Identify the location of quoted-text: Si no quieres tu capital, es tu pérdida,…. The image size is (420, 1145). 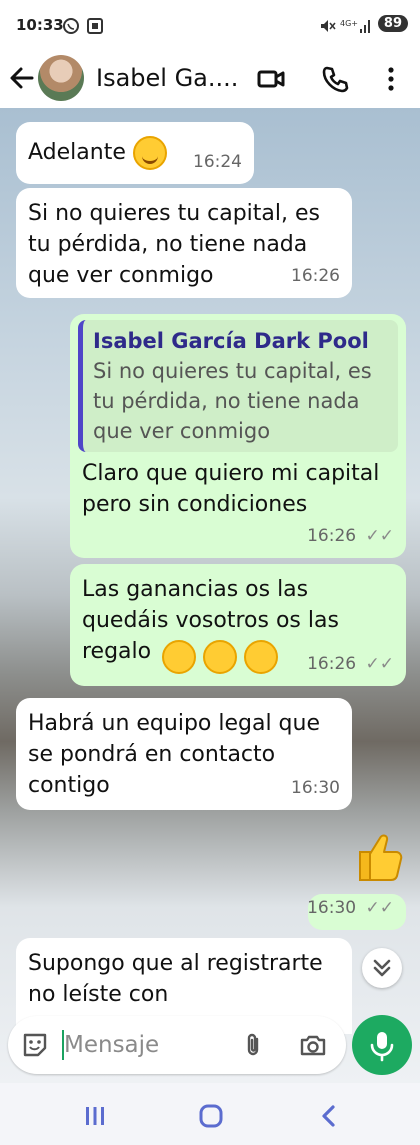
(232, 401).